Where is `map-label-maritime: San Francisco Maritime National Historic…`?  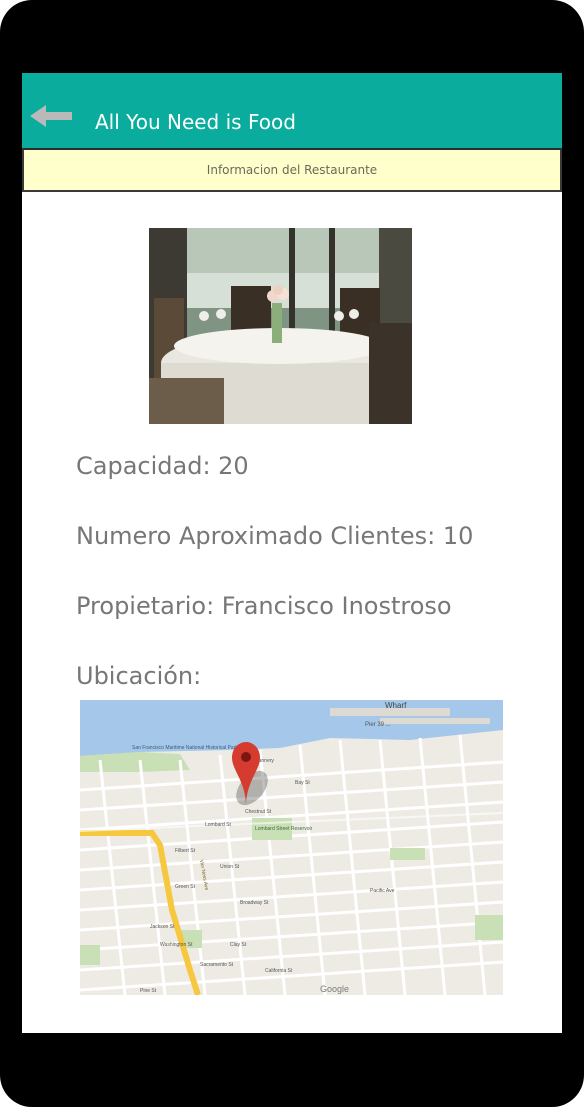 map-label-maritime: San Francisco Maritime National Historic… is located at coordinates (185, 748).